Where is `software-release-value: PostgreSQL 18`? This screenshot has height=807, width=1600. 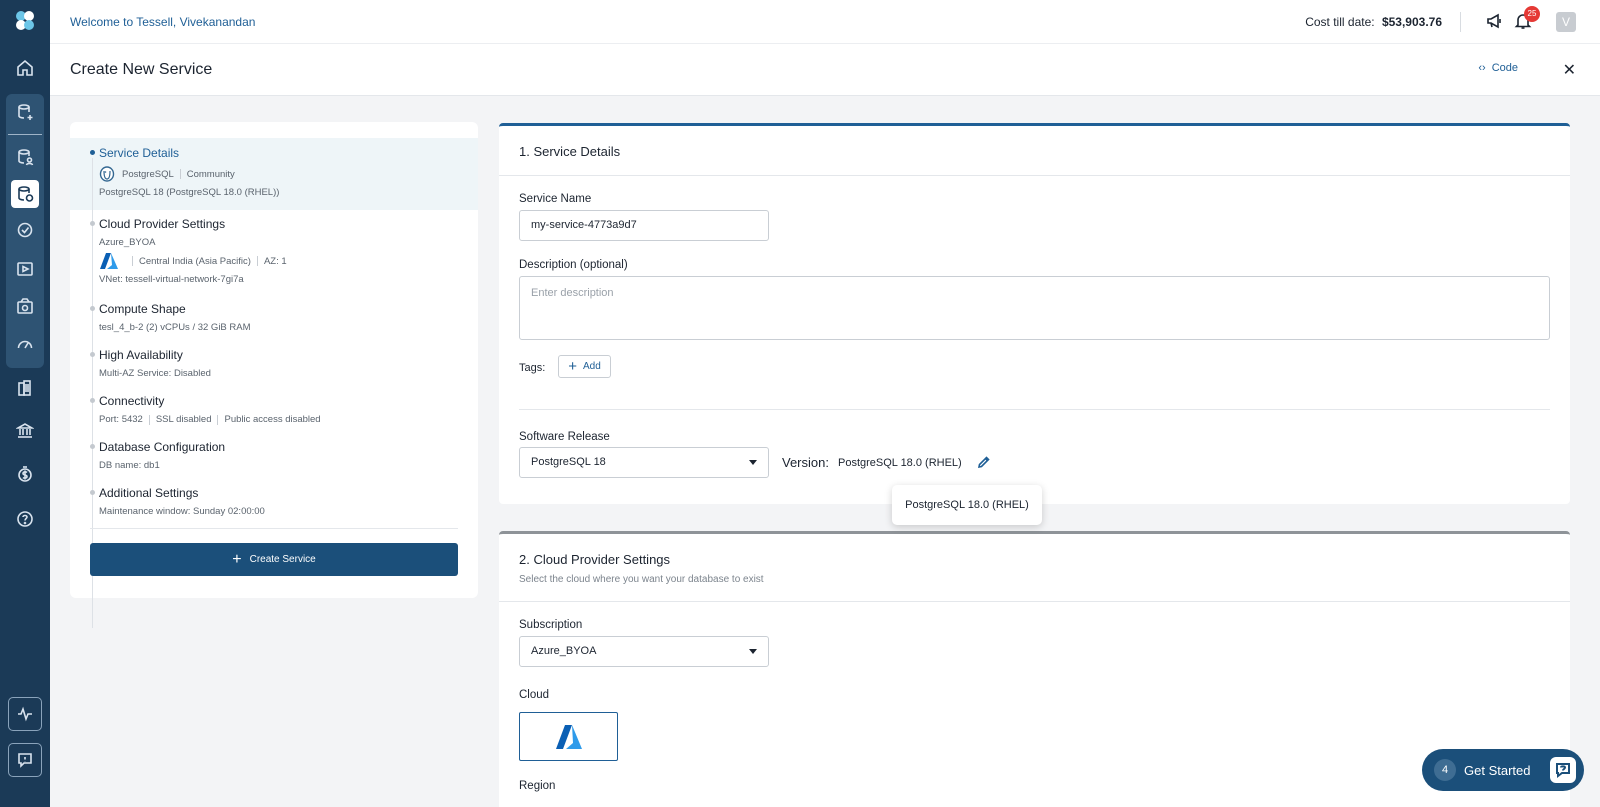 software-release-value: PostgreSQL 18 is located at coordinates (568, 462).